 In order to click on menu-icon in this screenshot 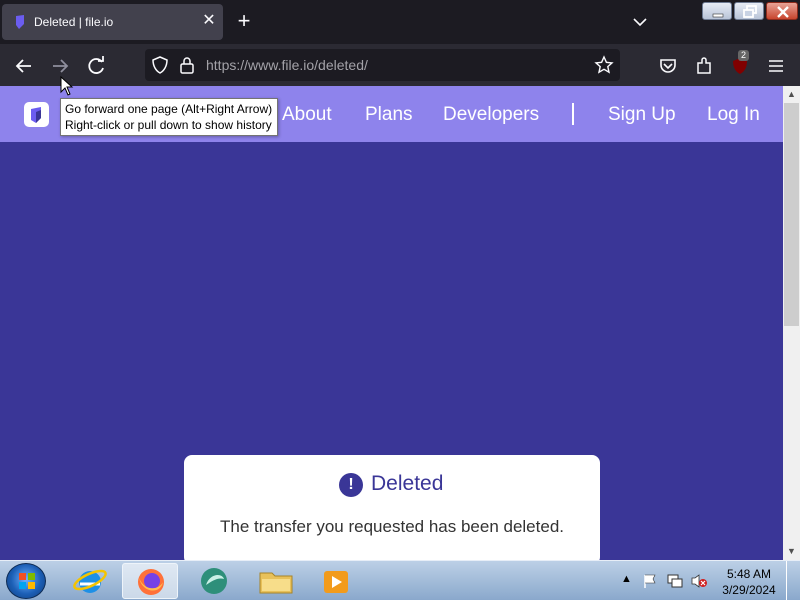, I will do `click(776, 66)`.